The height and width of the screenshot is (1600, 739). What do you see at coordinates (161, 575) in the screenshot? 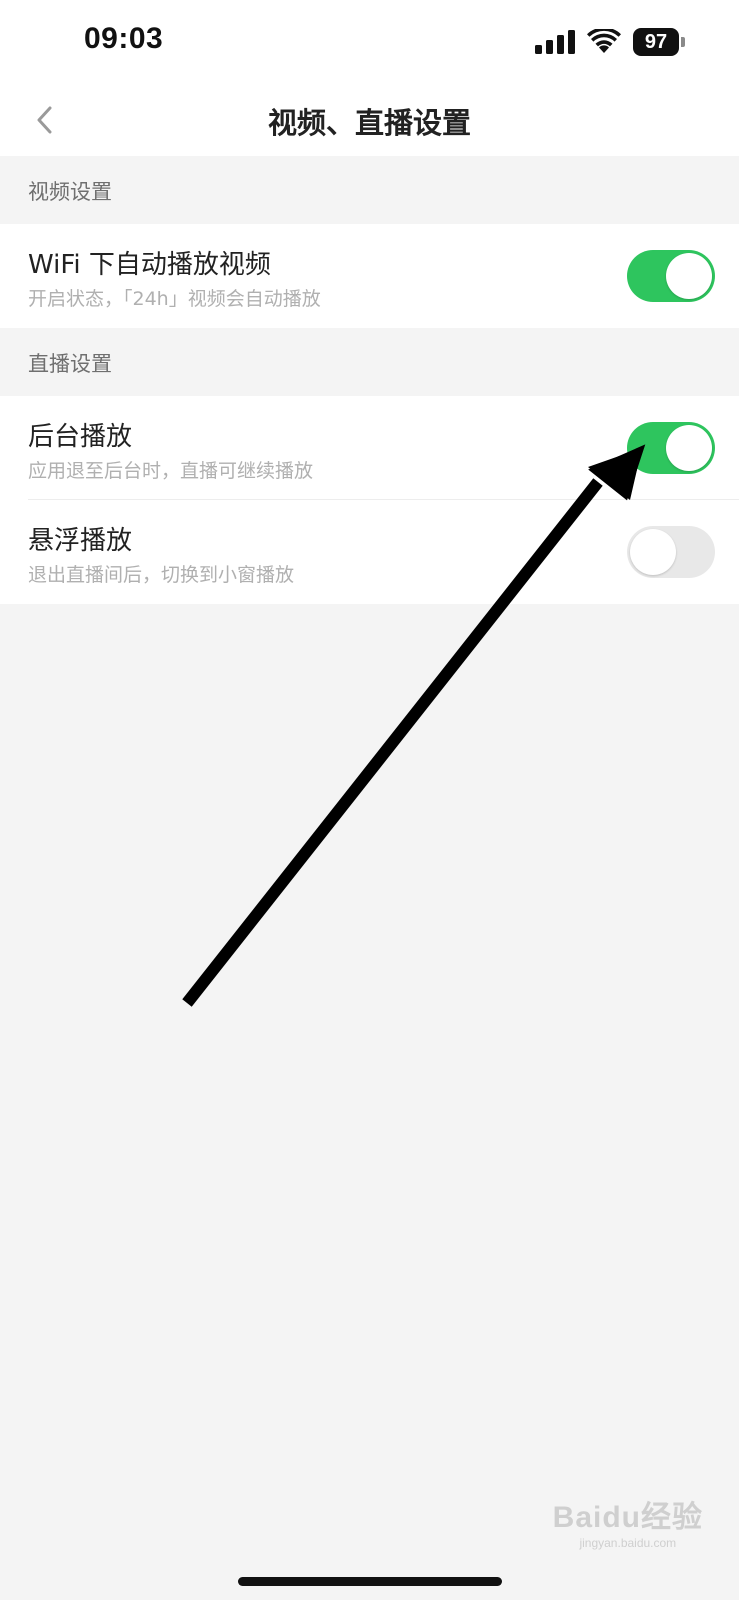
I see `setting-subtitle: 退出直播间后，切换到小窗播放` at bounding box center [161, 575].